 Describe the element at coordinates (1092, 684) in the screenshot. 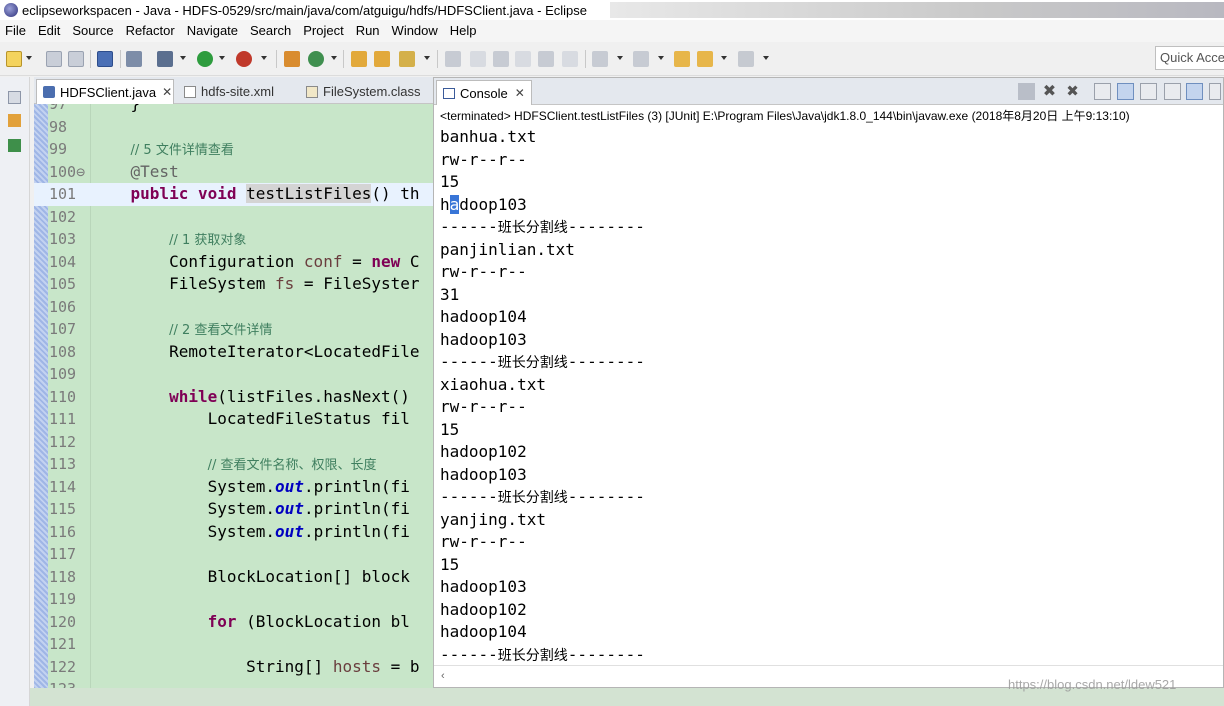

I see `watermark: https://blog.csdn.net/ldew521` at that location.